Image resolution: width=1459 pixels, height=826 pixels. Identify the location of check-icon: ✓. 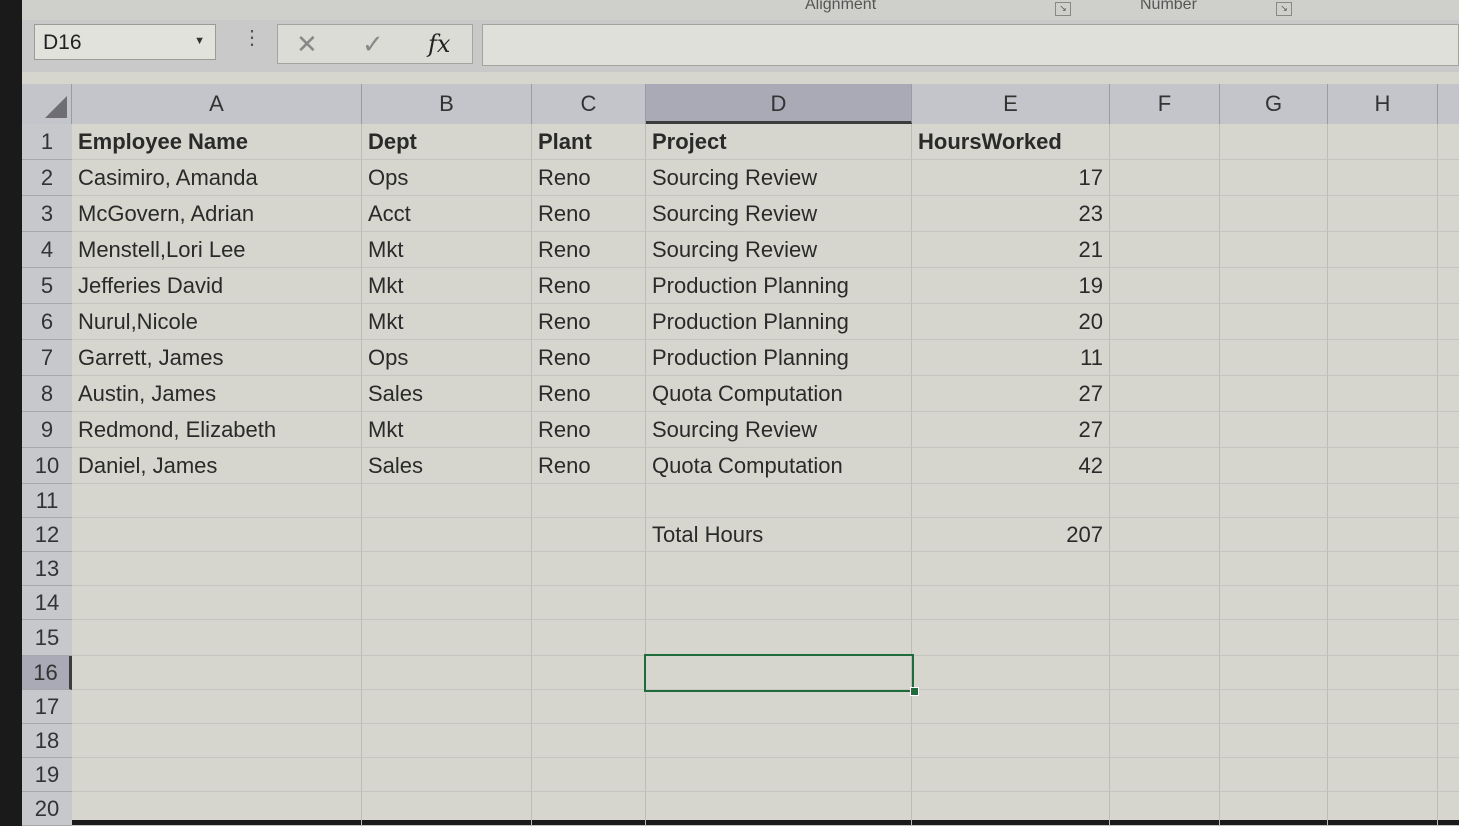
(373, 44).